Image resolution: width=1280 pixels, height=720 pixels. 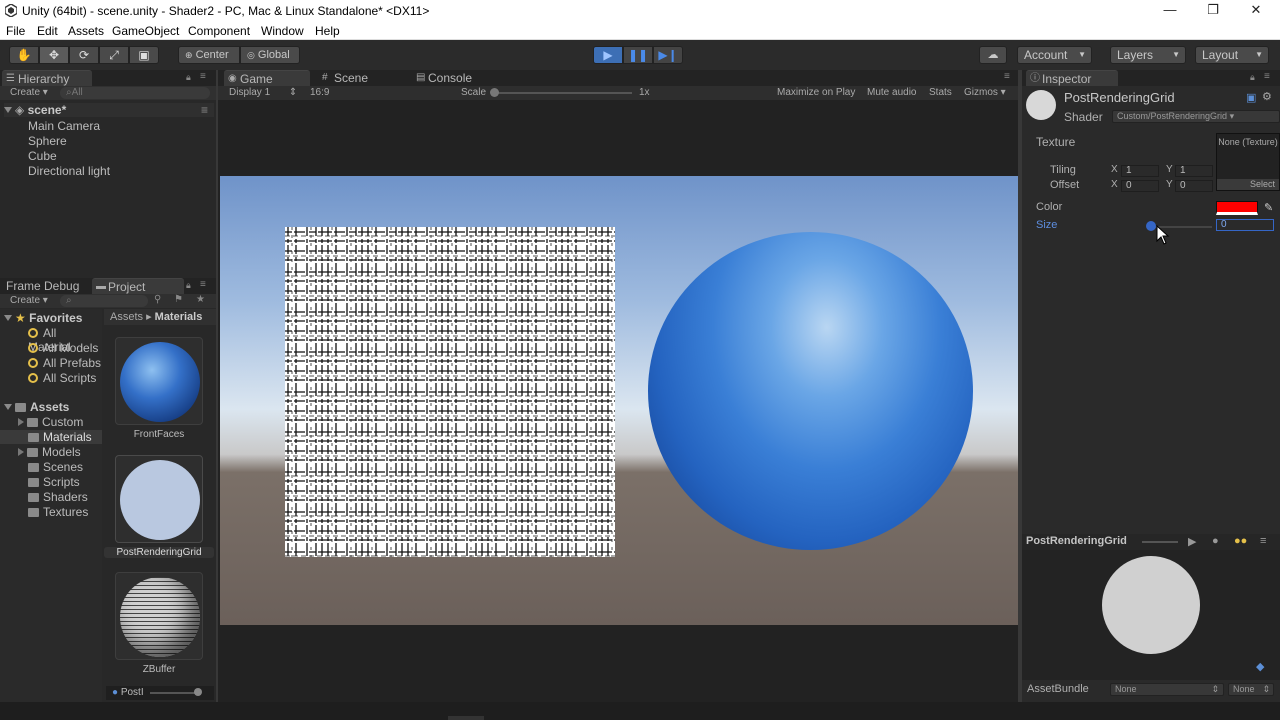 What do you see at coordinates (64, 363) in the screenshot?
I see `favorite-item: All Prefabs` at bounding box center [64, 363].